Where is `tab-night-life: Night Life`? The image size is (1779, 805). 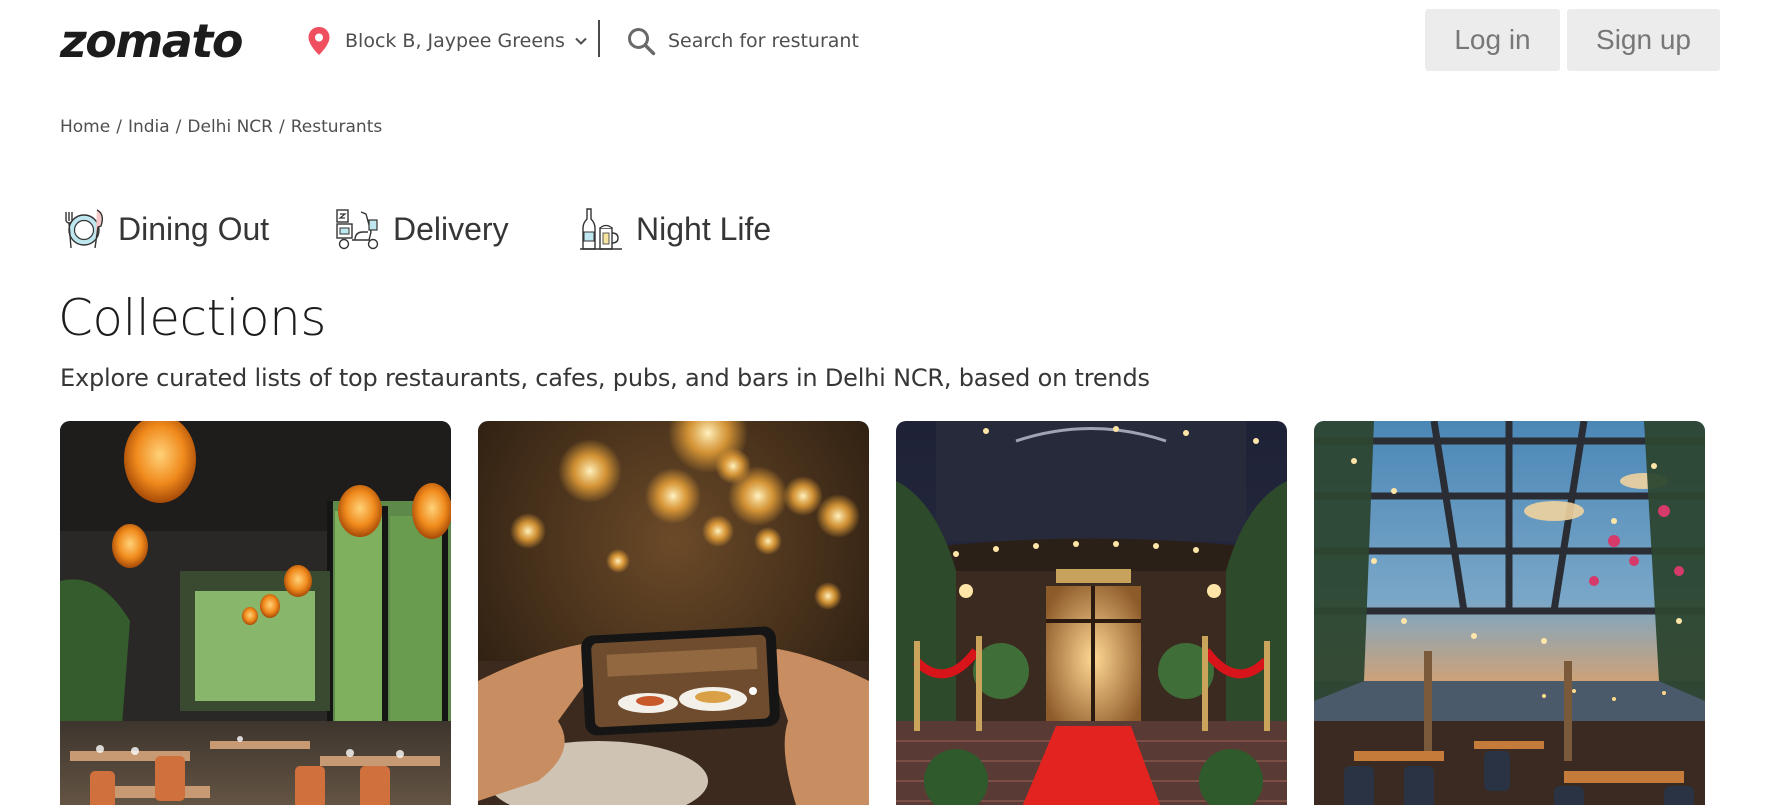
tab-night-life: Night Life is located at coordinates (674, 229).